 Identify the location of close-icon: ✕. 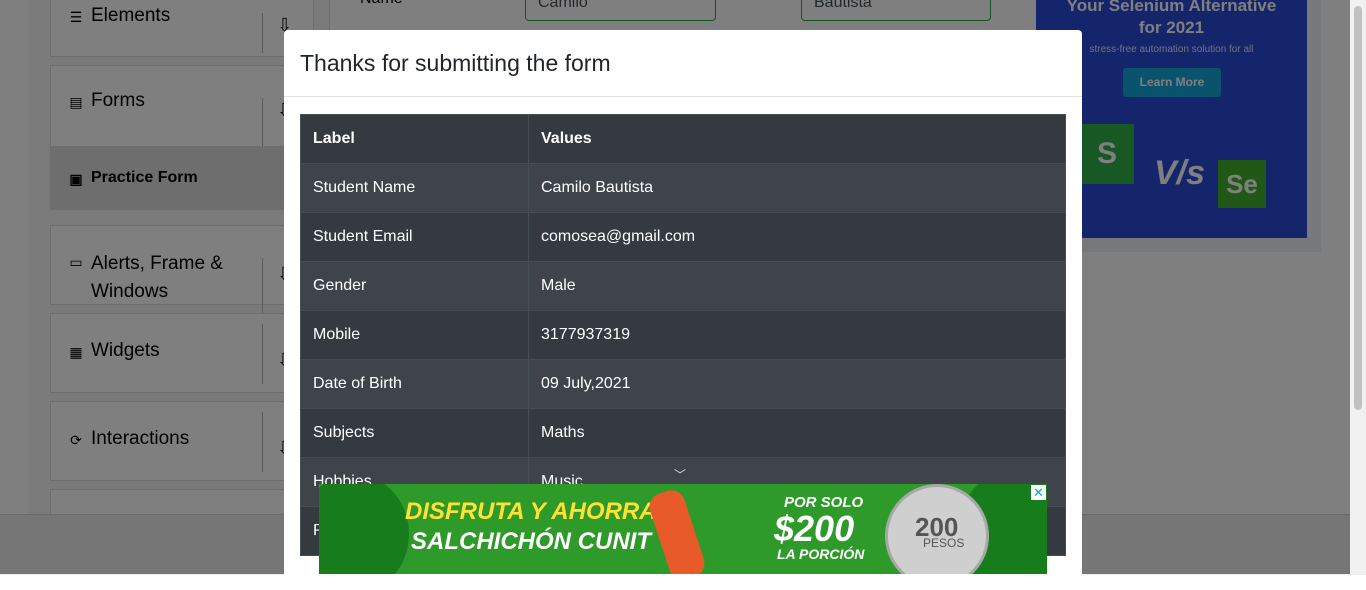
(1038, 492).